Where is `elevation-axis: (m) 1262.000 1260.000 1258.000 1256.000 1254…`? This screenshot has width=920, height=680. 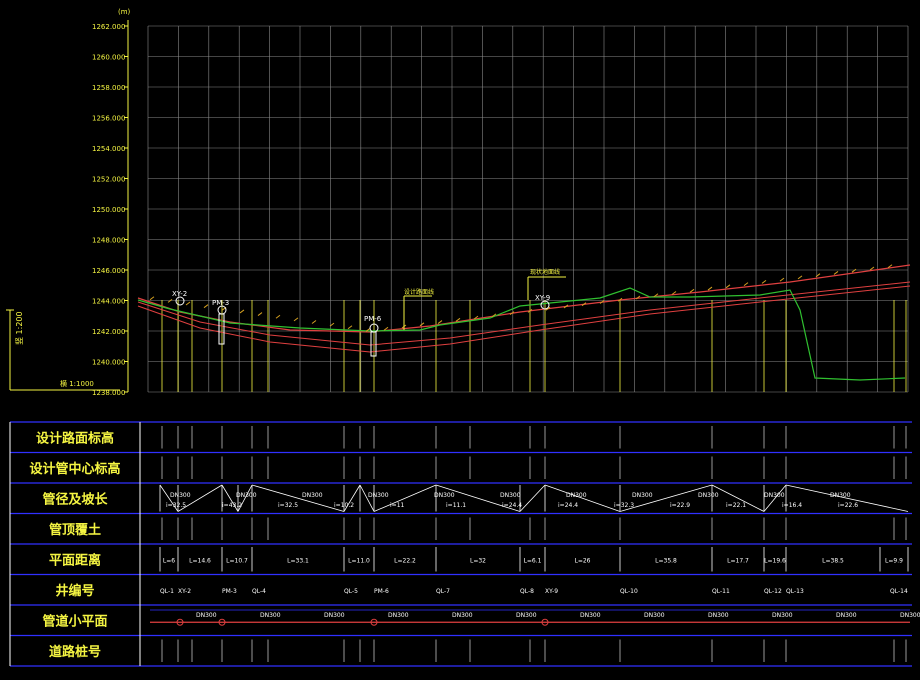
elevation-axis: (m) 1262.000 1260.000 1258.000 1256.000 1254… is located at coordinates (111, 202).